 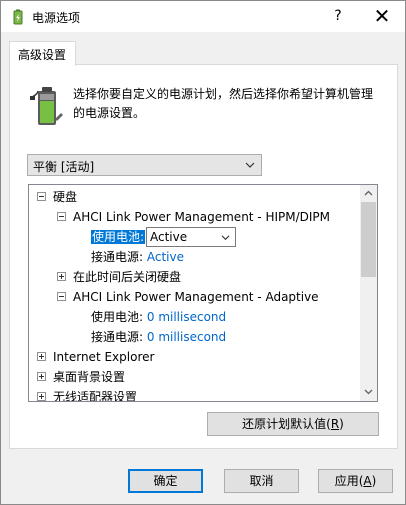 I want to click on tree-item-label: AHCI Link Power Management - HIPM/DIPM, so click(x=202, y=217).